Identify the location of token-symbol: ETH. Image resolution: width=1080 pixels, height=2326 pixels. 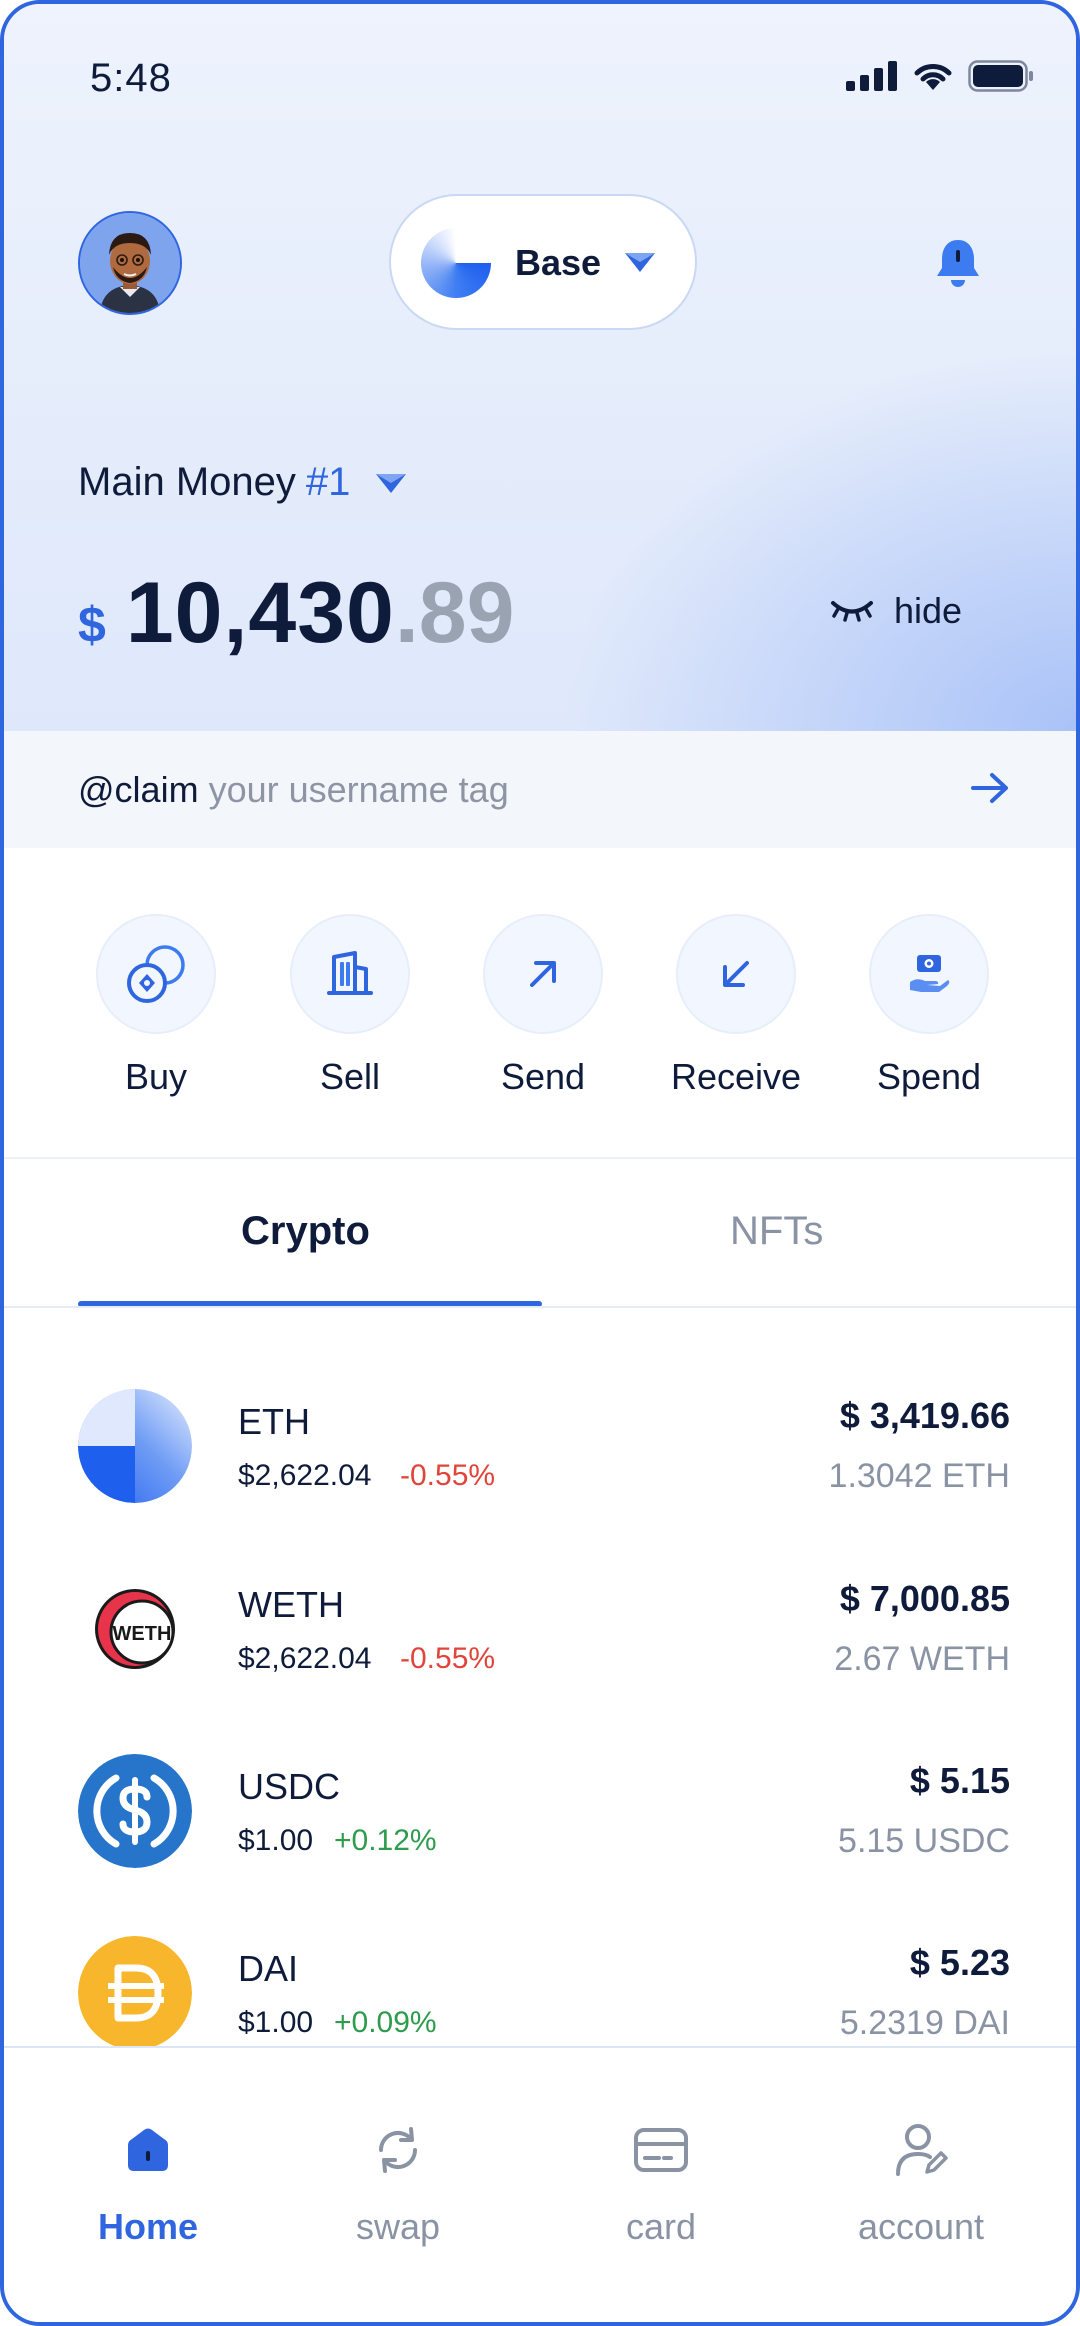
(274, 1421).